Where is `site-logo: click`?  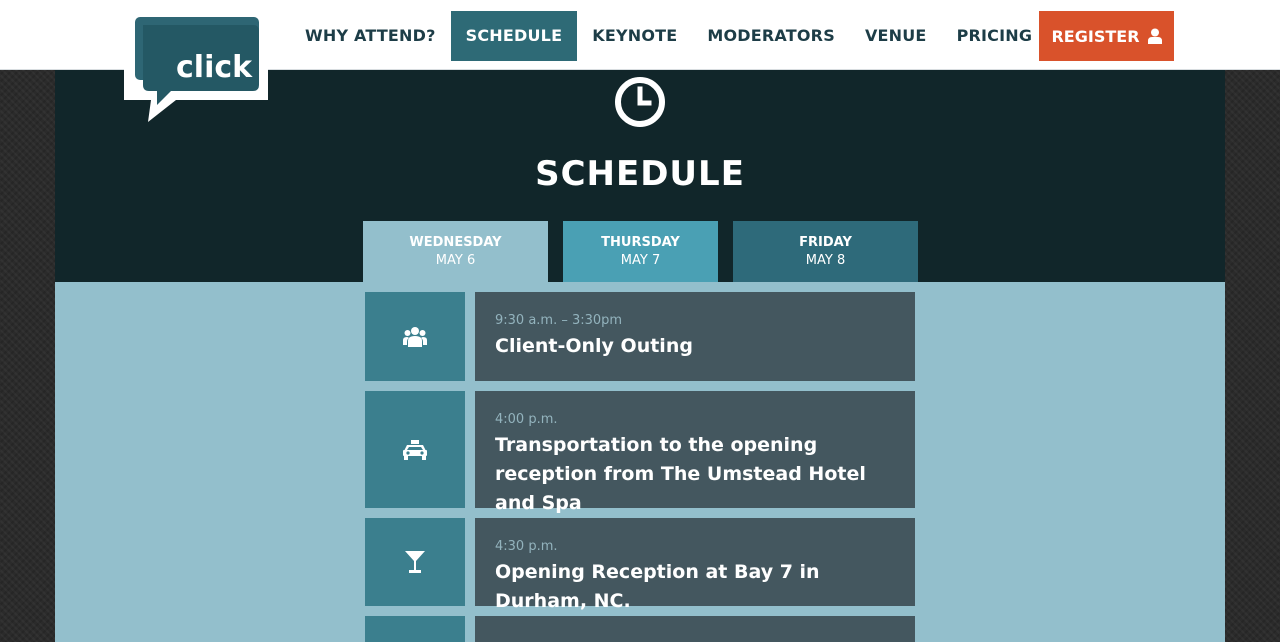
site-logo: click is located at coordinates (195, 70).